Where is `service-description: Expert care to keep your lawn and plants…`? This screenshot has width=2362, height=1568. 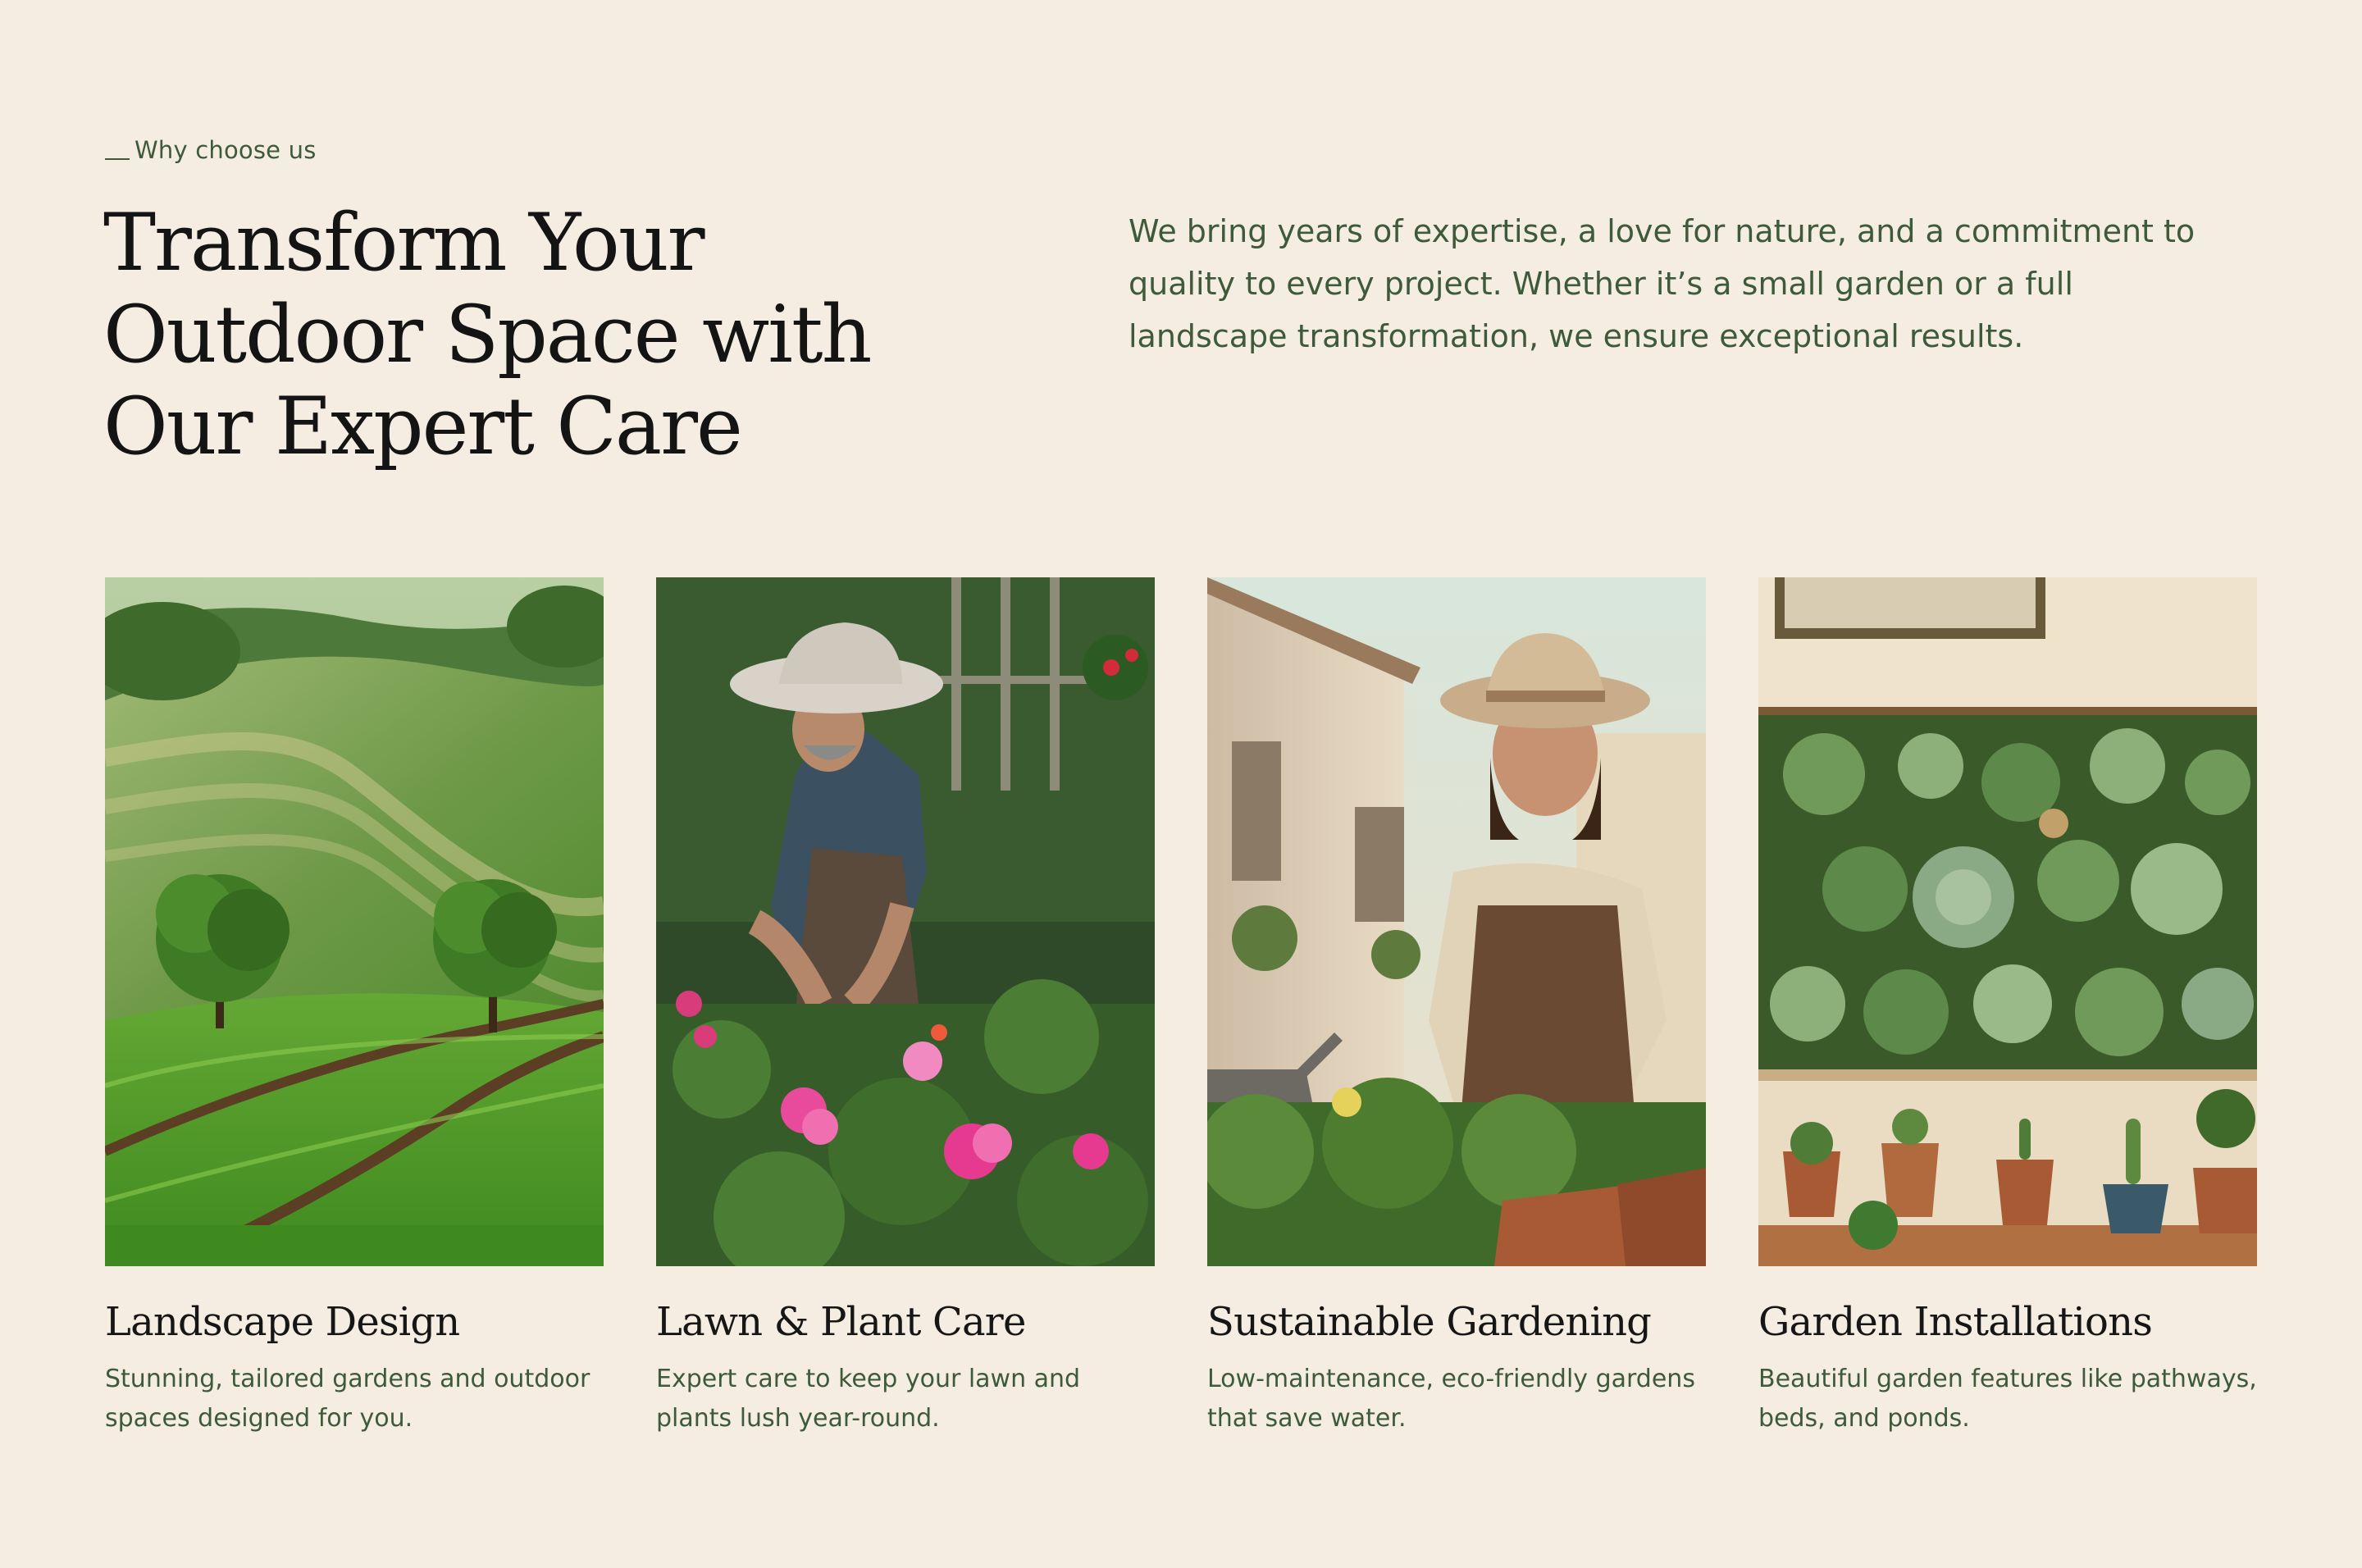
service-description: Expert care to keep your lawn and plants… is located at coordinates (869, 1399).